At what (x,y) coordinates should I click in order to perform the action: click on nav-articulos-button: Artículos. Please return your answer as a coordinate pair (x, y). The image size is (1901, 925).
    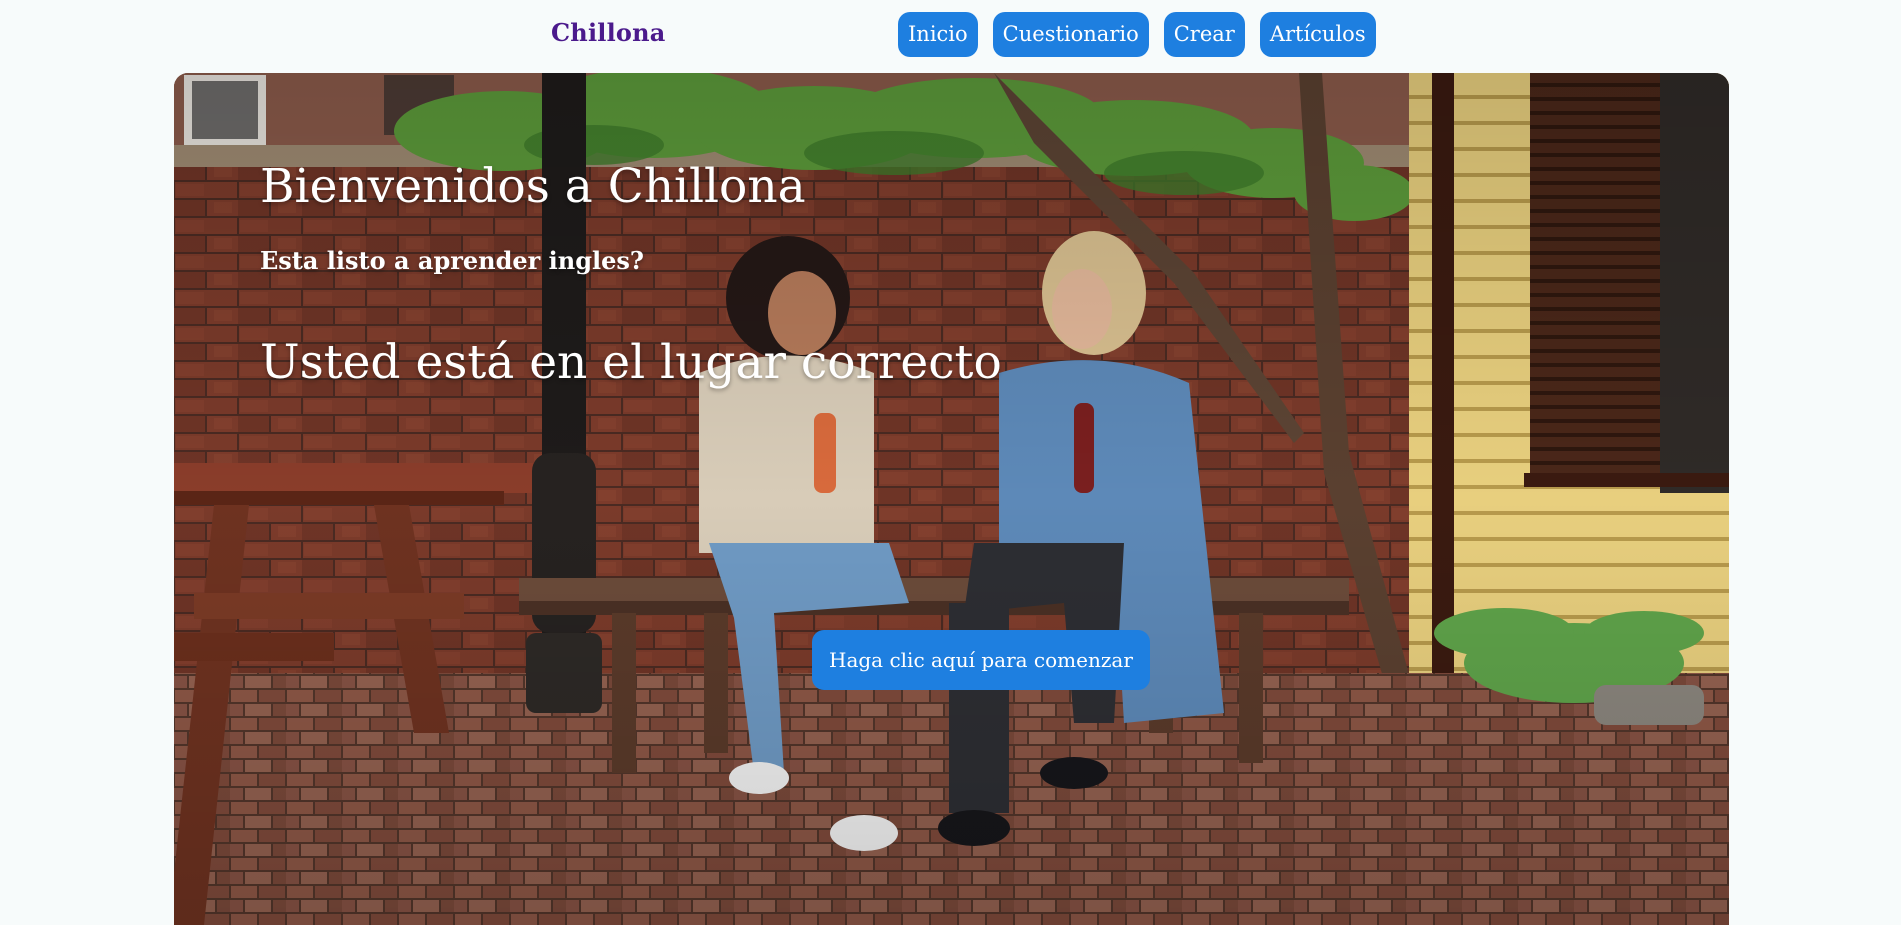
    Looking at the image, I should click on (1317, 34).